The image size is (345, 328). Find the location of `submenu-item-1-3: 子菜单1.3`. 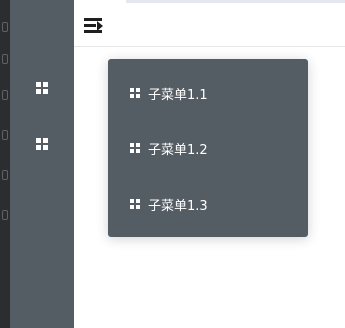

submenu-item-1-3: 子菜单1.3 is located at coordinates (208, 204).